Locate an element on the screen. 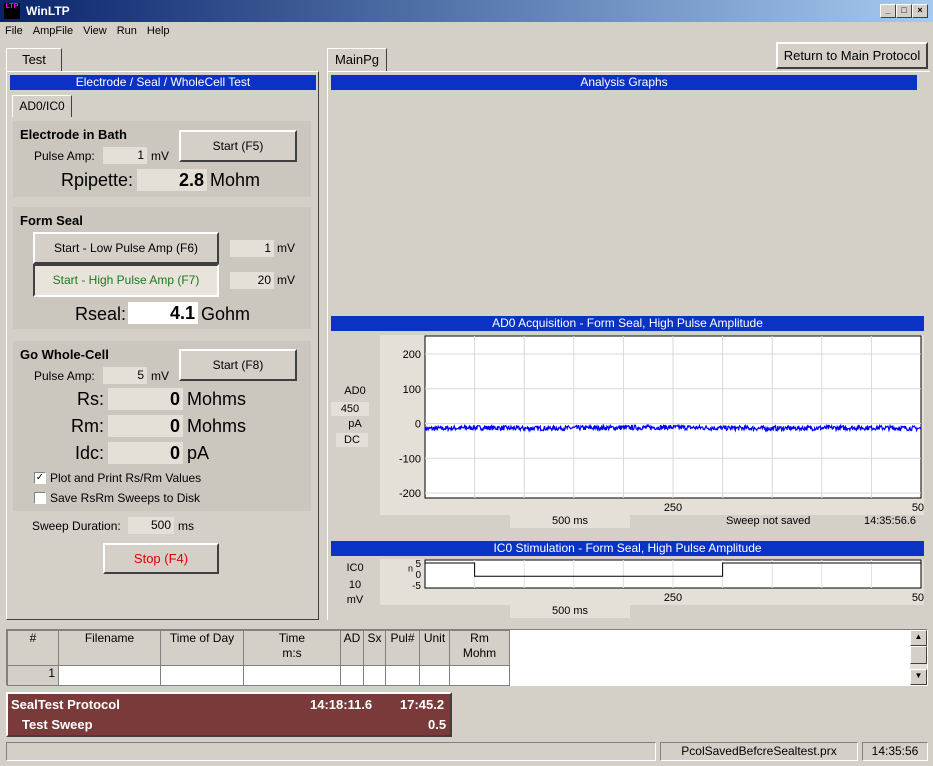  protocol-elapsed: 17:45.2 is located at coordinates (422, 704).